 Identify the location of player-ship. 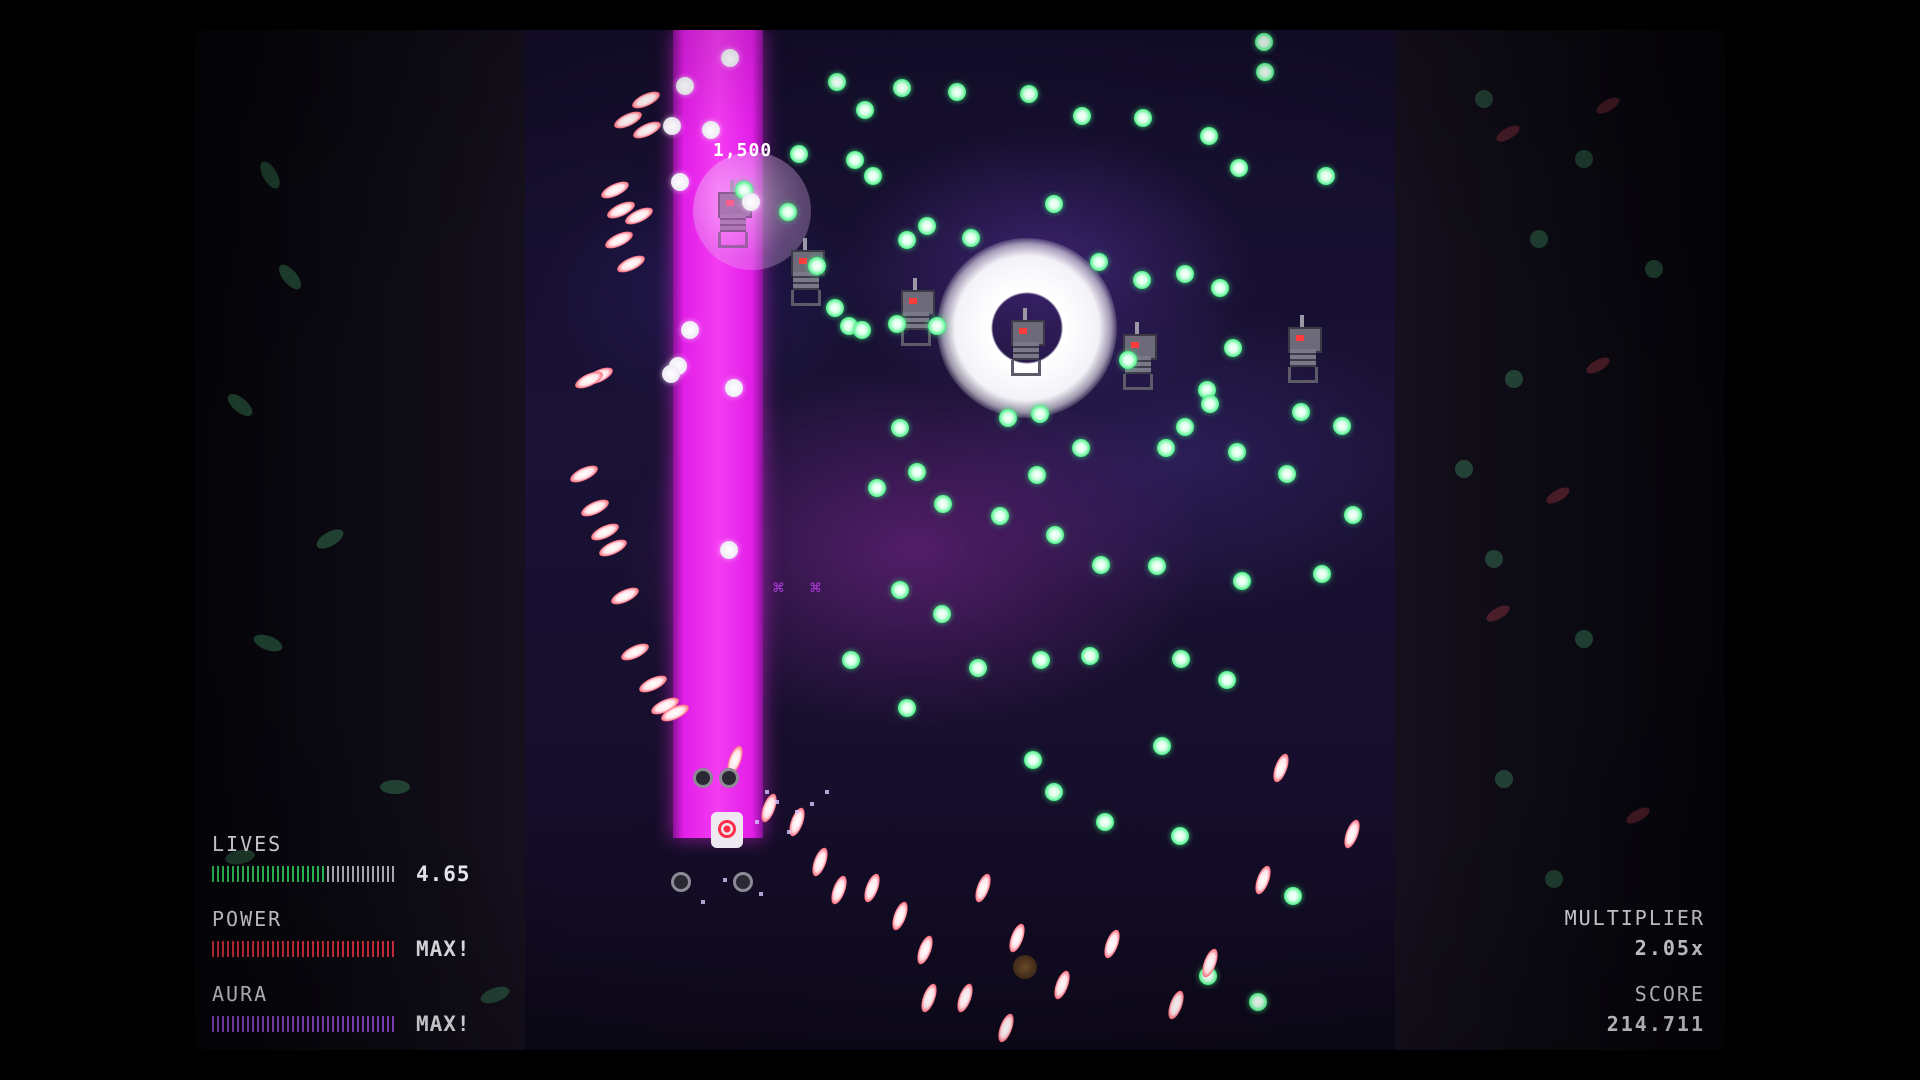
(727, 828).